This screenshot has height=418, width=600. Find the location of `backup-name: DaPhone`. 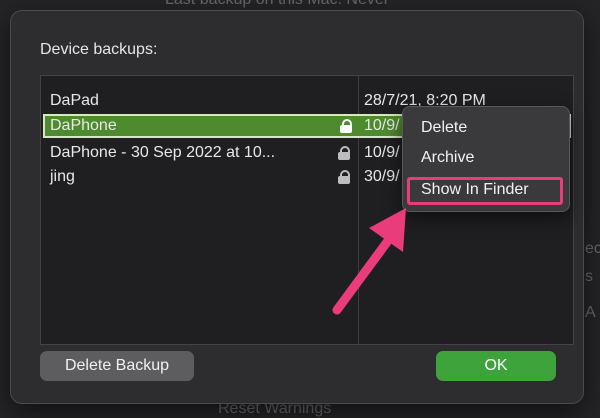

backup-name: DaPhone is located at coordinates (83, 125).